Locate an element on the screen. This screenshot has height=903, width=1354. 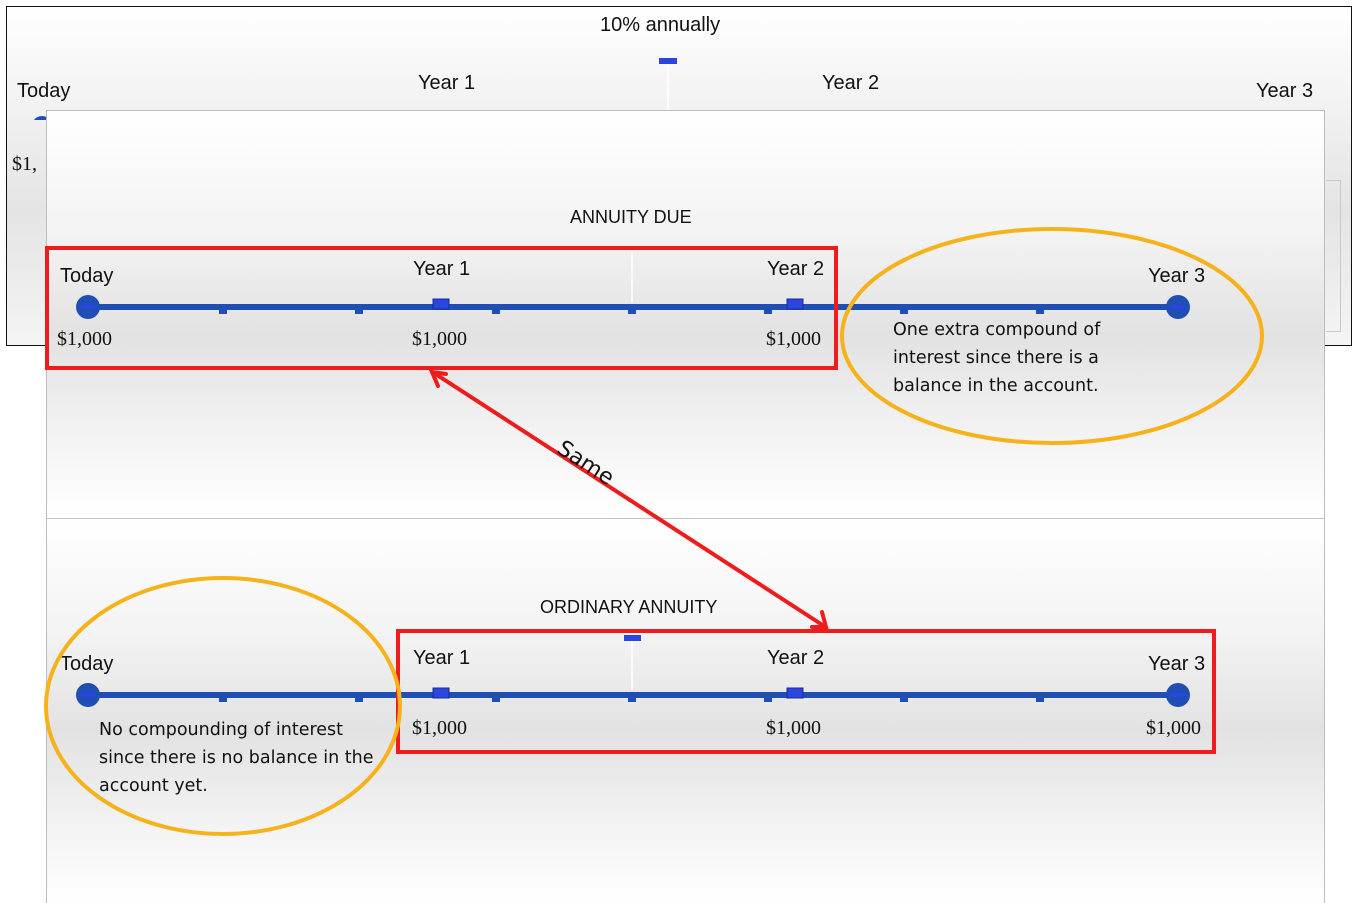
ordinary-annuity-ellipse is located at coordinates (223, 706).